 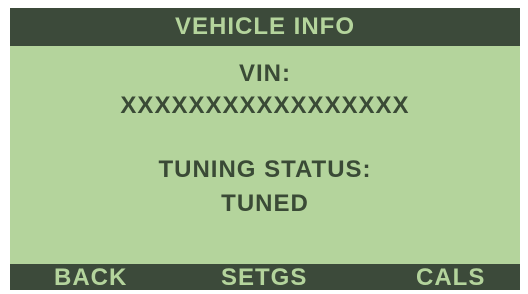 I want to click on settings-button: SETGS, so click(x=264, y=277).